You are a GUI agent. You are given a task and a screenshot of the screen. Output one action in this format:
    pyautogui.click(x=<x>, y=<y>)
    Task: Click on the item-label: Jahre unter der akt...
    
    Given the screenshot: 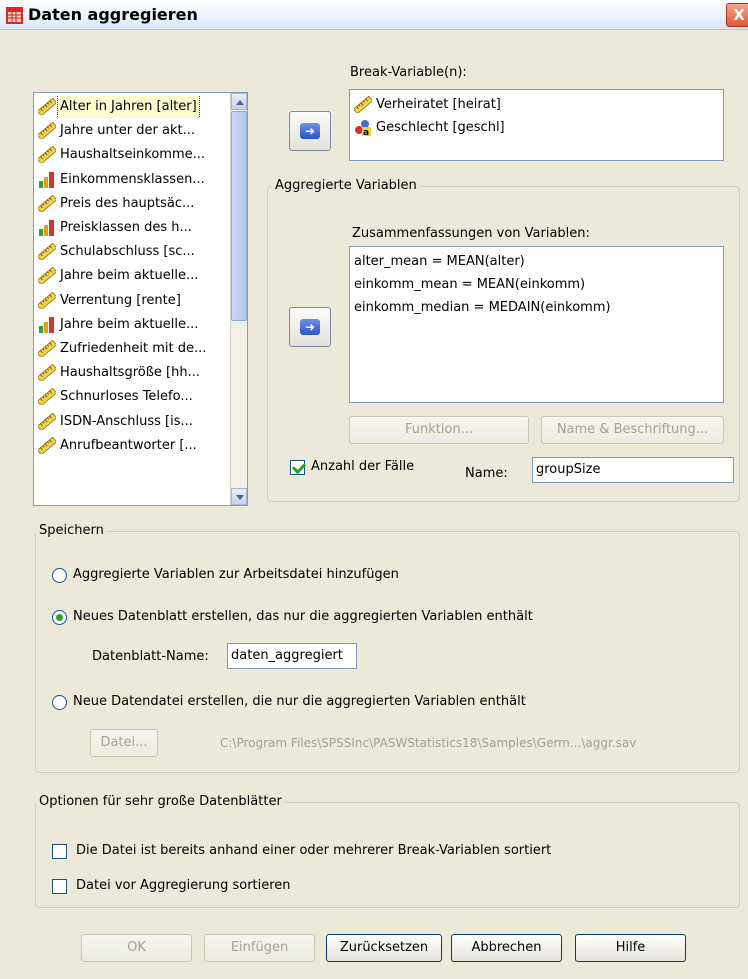 What is the action you would take?
    pyautogui.click(x=127, y=131)
    